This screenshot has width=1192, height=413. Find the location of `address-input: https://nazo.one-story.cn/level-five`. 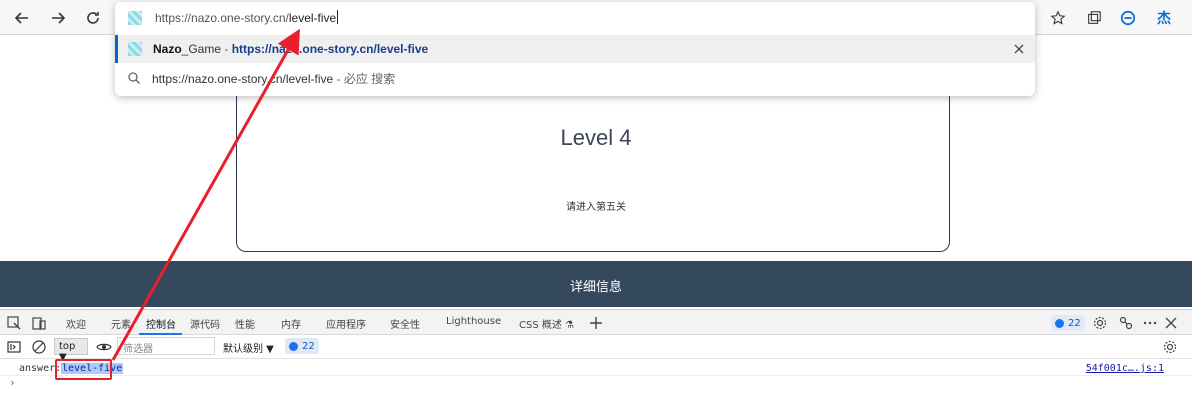

address-input: https://nazo.one-story.cn/level-five is located at coordinates (575, 18).